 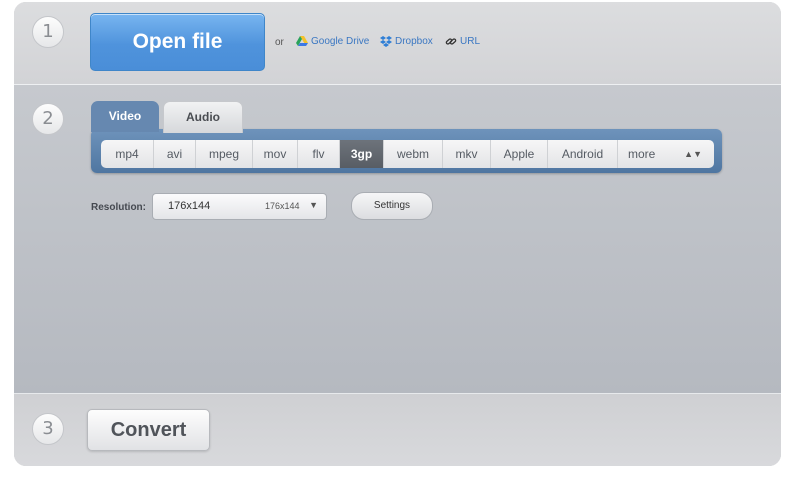 I want to click on format-mp4: mp4, so click(x=127, y=154).